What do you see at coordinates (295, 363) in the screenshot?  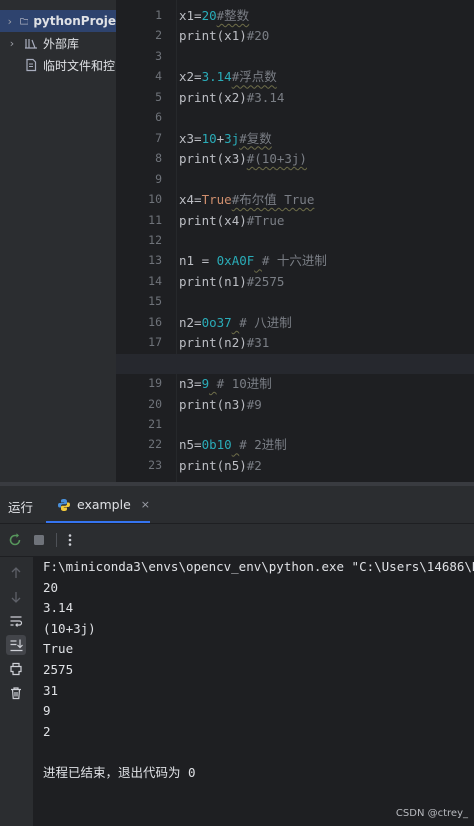 I see `code-line` at bounding box center [295, 363].